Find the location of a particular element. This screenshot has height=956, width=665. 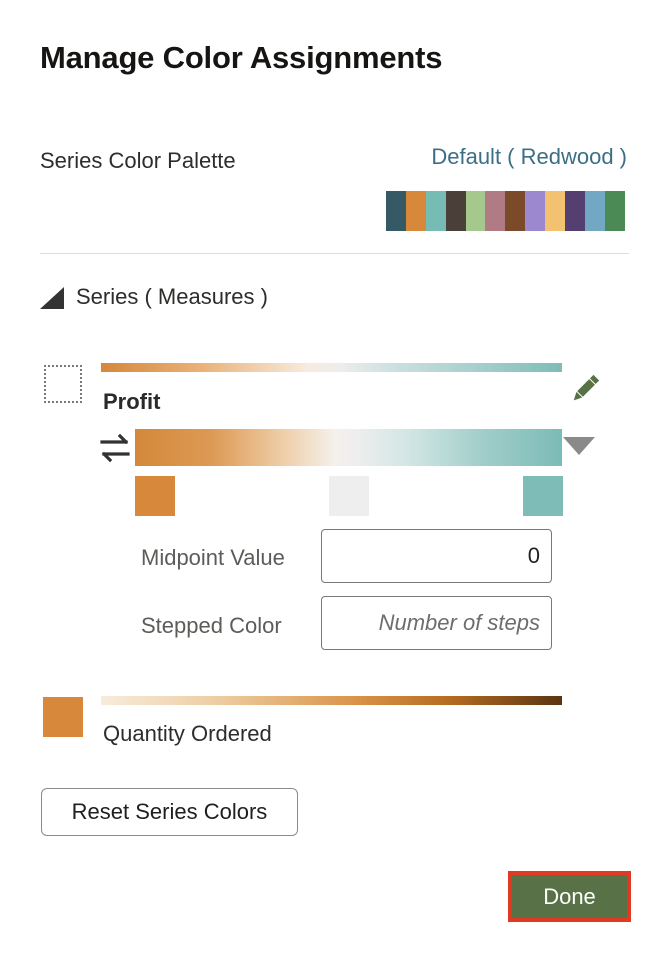

collapse-triangle-icon is located at coordinates (52, 298).